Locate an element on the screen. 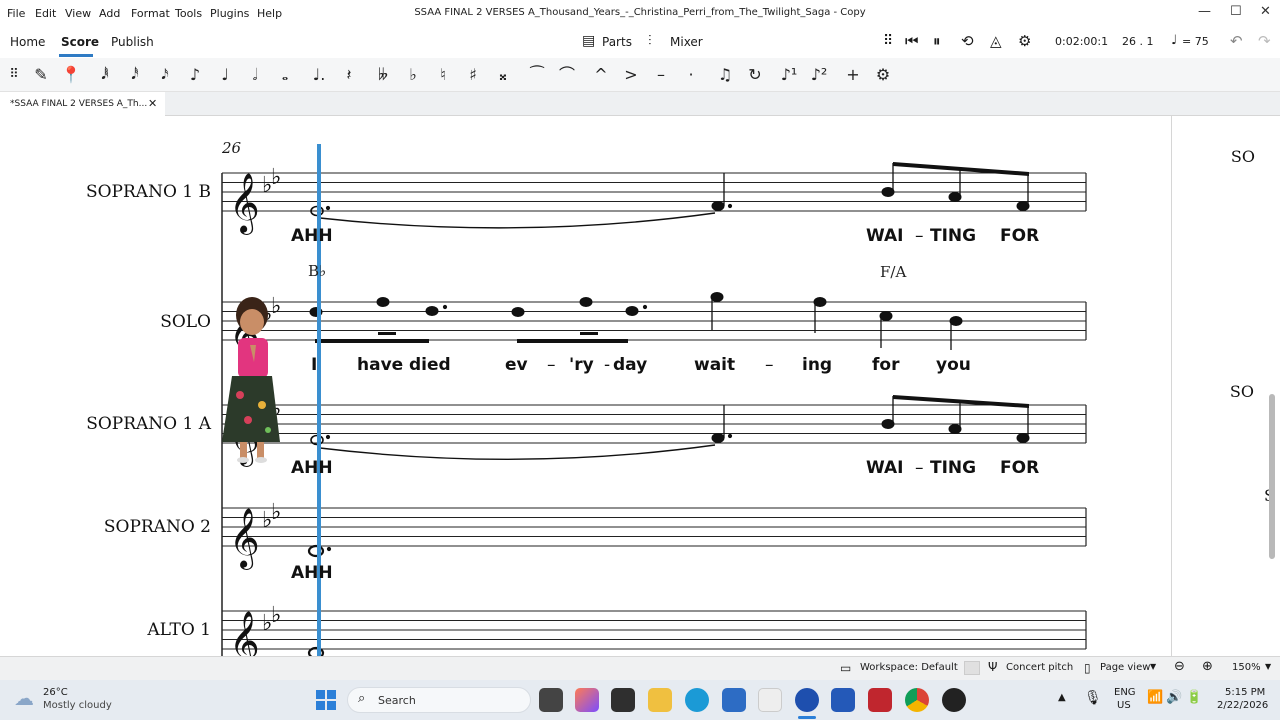 The image size is (1280, 720). undo-icon: ↶ is located at coordinates (1236, 41).